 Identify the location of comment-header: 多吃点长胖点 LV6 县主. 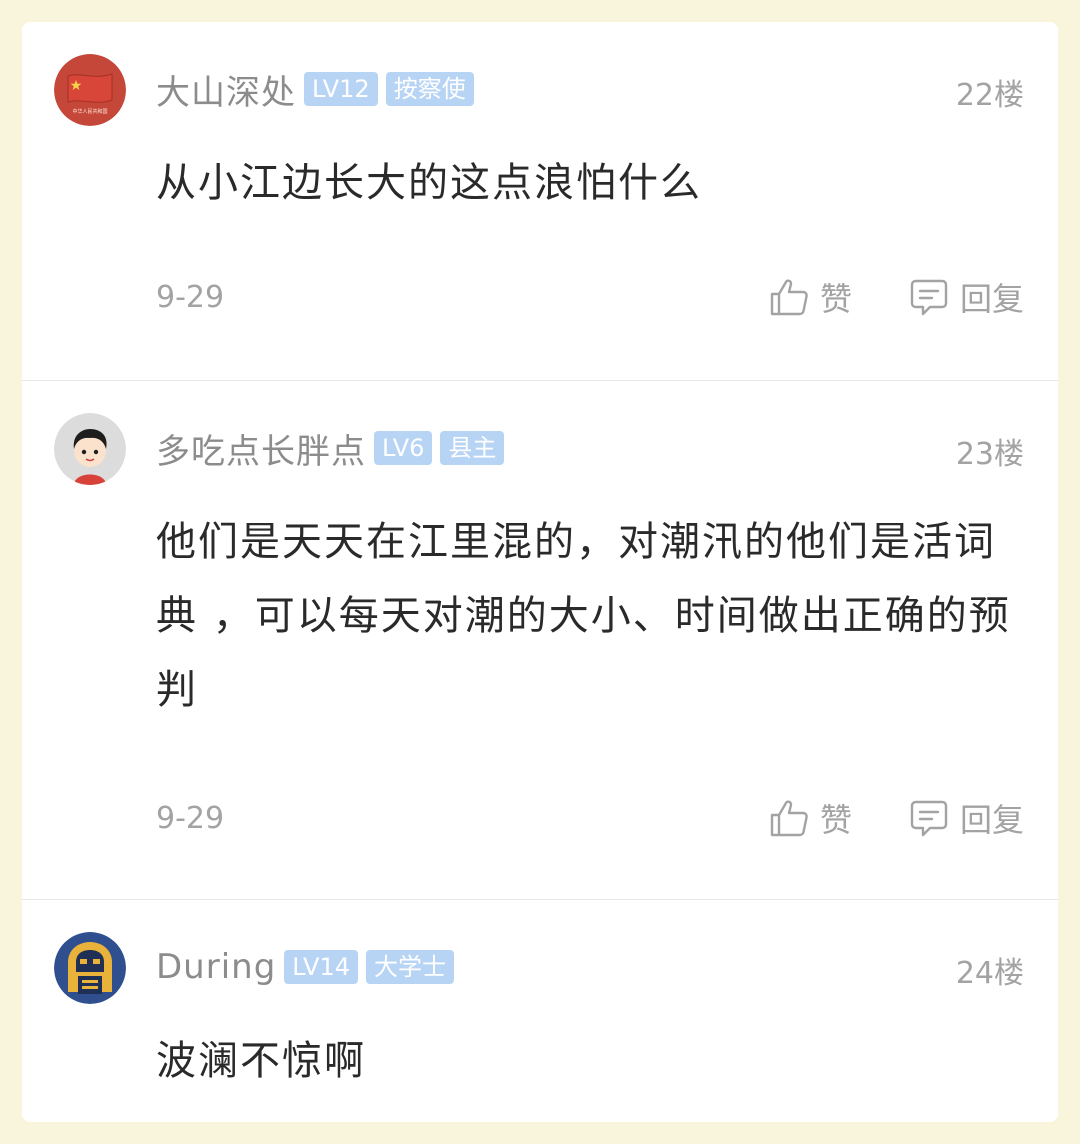
(330, 448).